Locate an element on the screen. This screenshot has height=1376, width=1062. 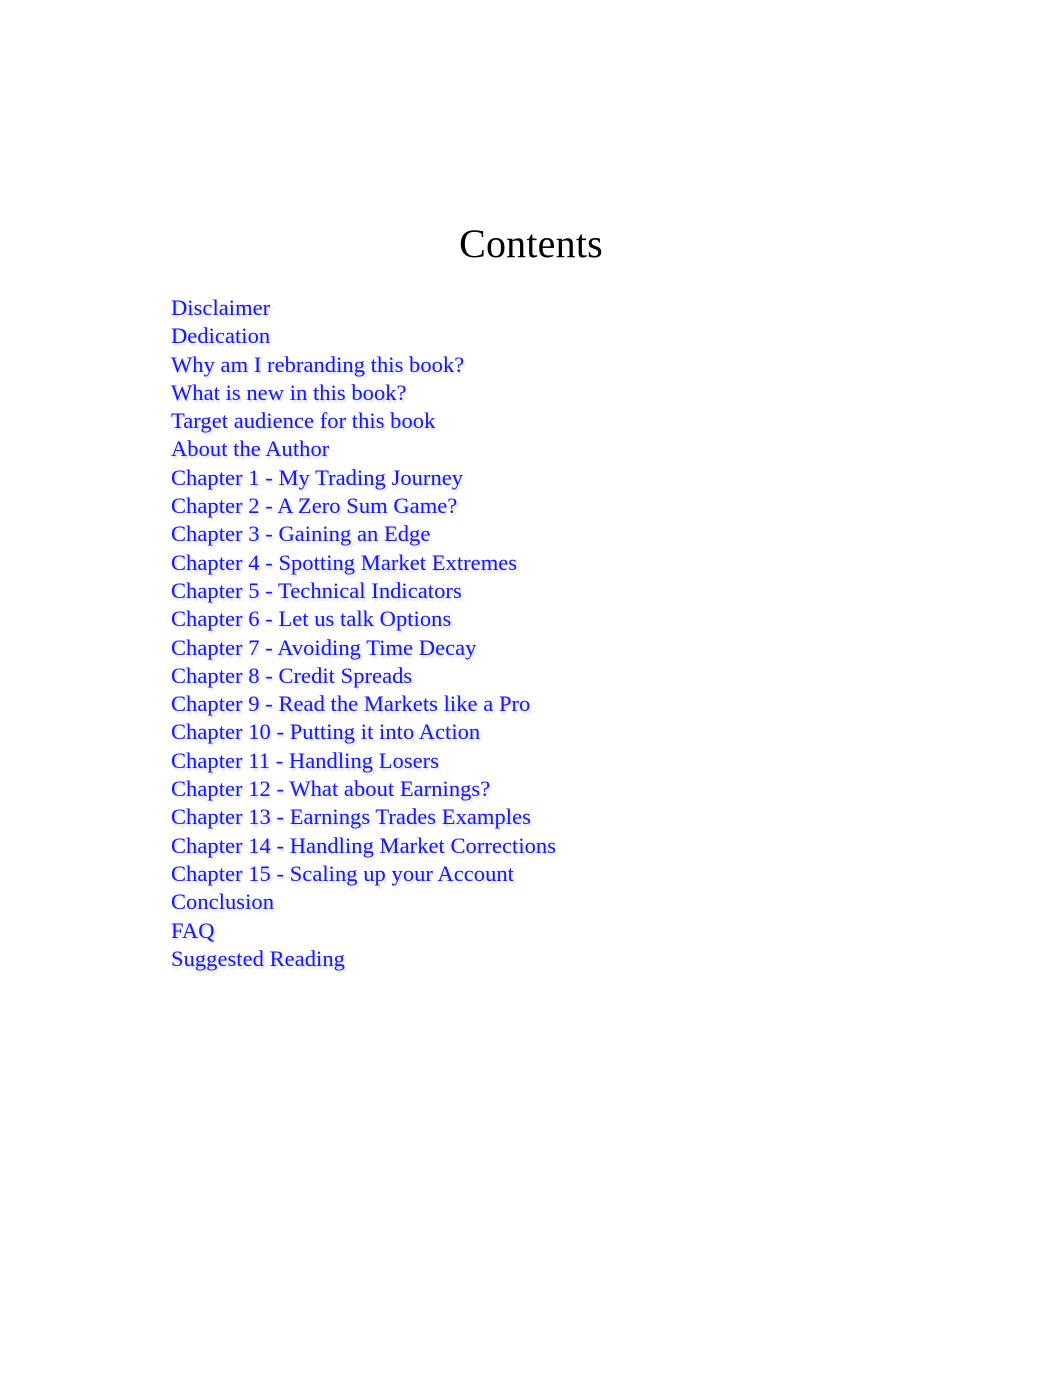
toc-link-what-is-new: What is new in this book? is located at coordinates (289, 392).